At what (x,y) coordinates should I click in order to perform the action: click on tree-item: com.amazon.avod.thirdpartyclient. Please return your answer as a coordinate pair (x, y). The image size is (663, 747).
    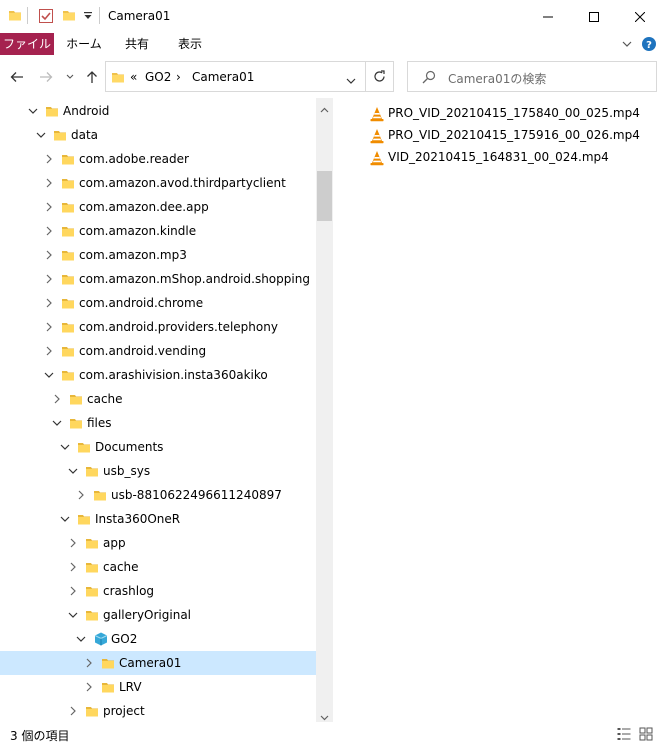
    Looking at the image, I should click on (158, 183).